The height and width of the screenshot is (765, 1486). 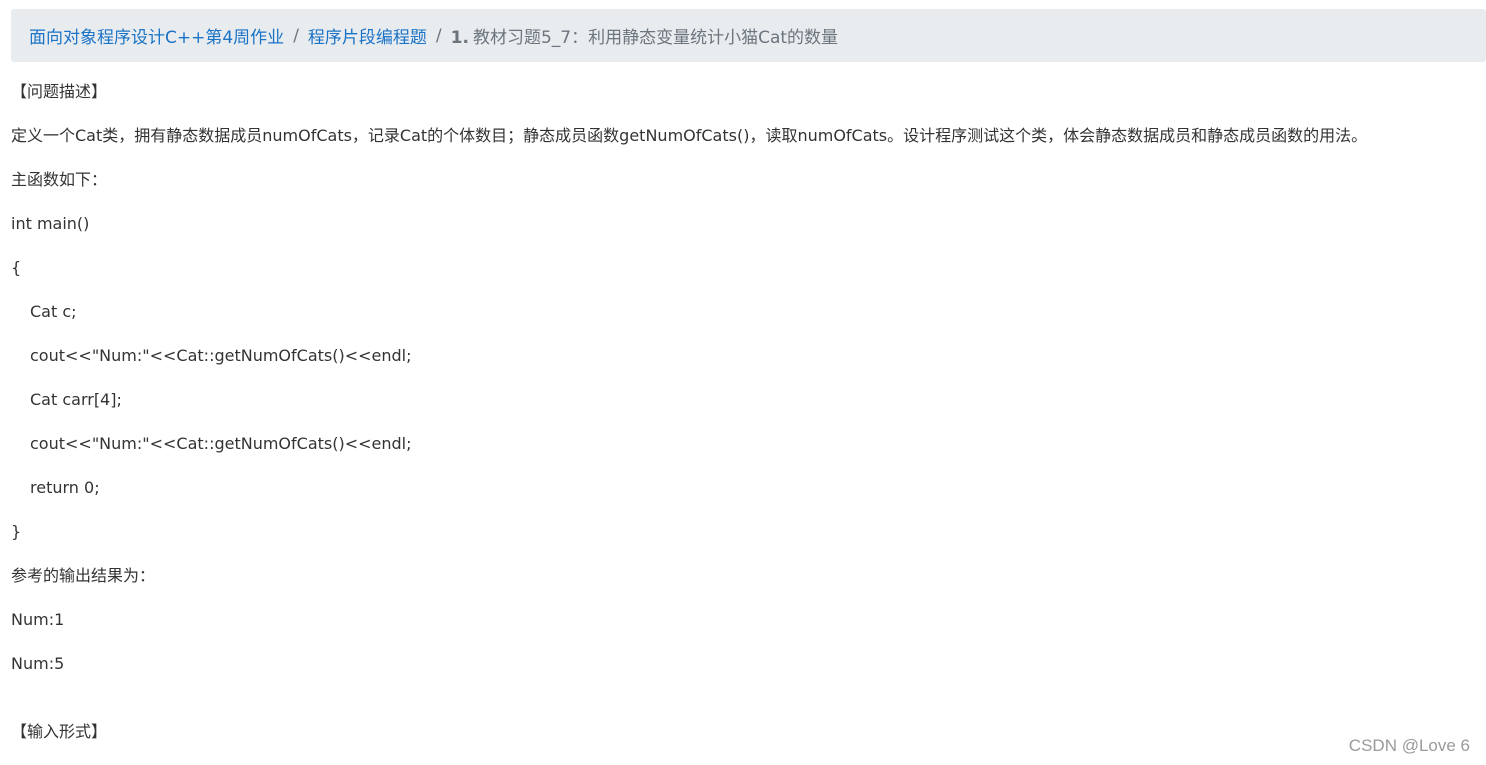 What do you see at coordinates (53, 311) in the screenshot?
I see `code-line: Cat c;` at bounding box center [53, 311].